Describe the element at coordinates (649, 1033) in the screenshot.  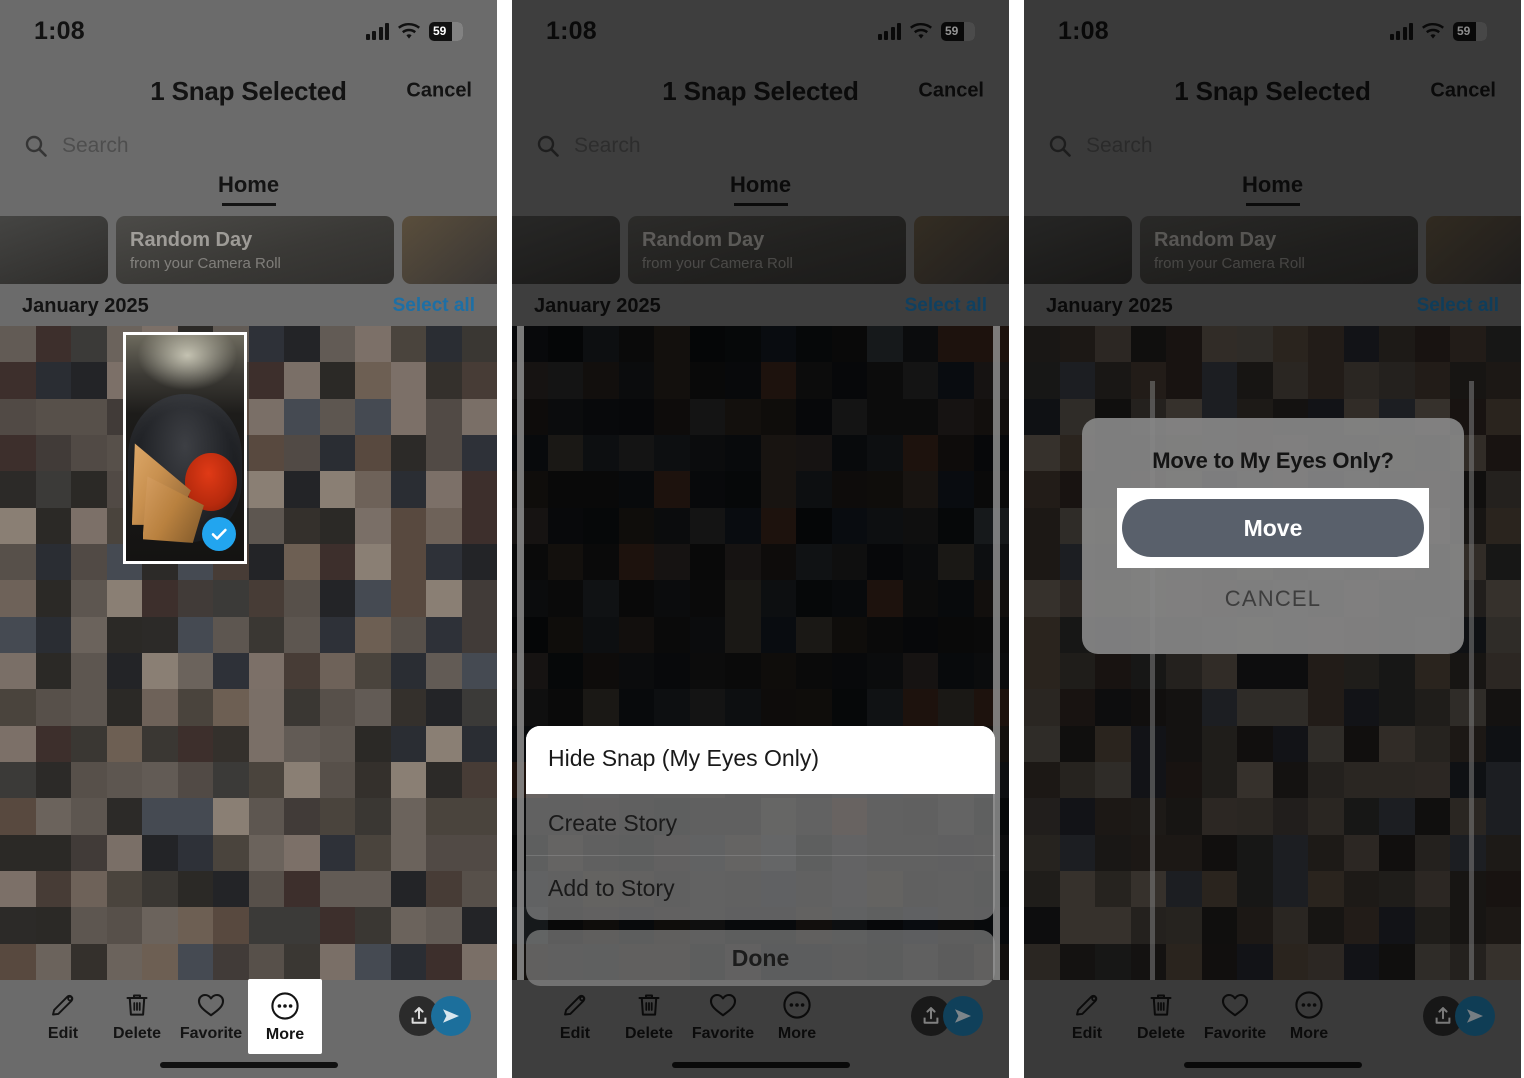
I see `delete-label: Delete` at that location.